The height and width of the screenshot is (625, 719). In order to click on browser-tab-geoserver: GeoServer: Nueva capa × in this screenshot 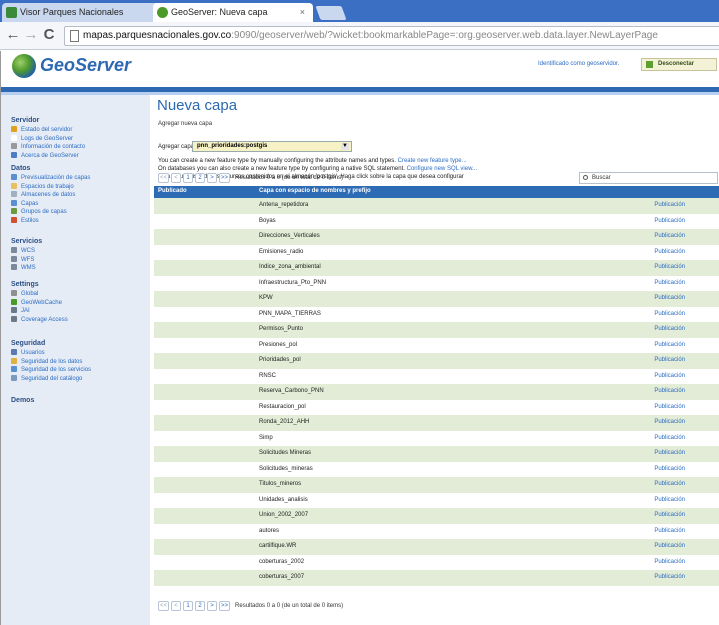, I will do `click(233, 12)`.